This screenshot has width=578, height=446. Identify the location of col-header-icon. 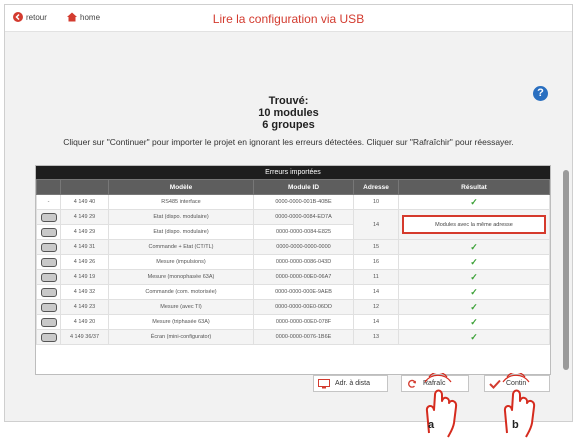
(48, 187).